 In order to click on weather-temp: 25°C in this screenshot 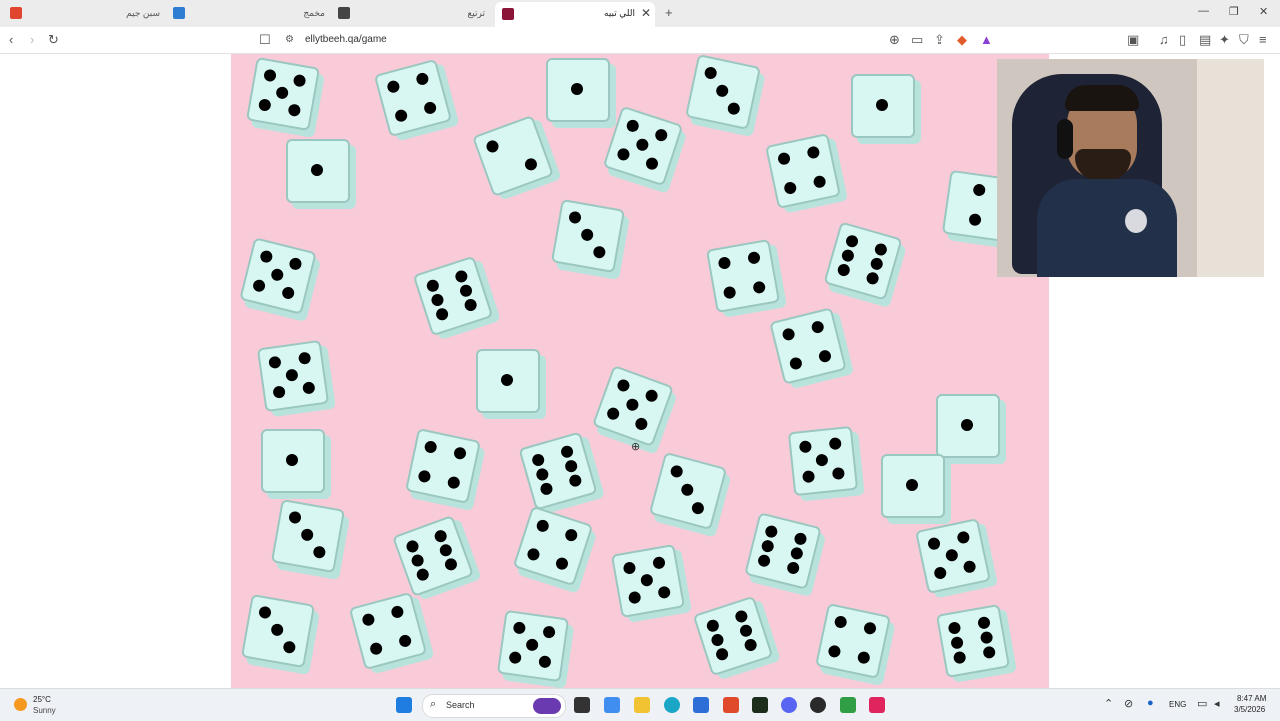, I will do `click(42, 699)`.